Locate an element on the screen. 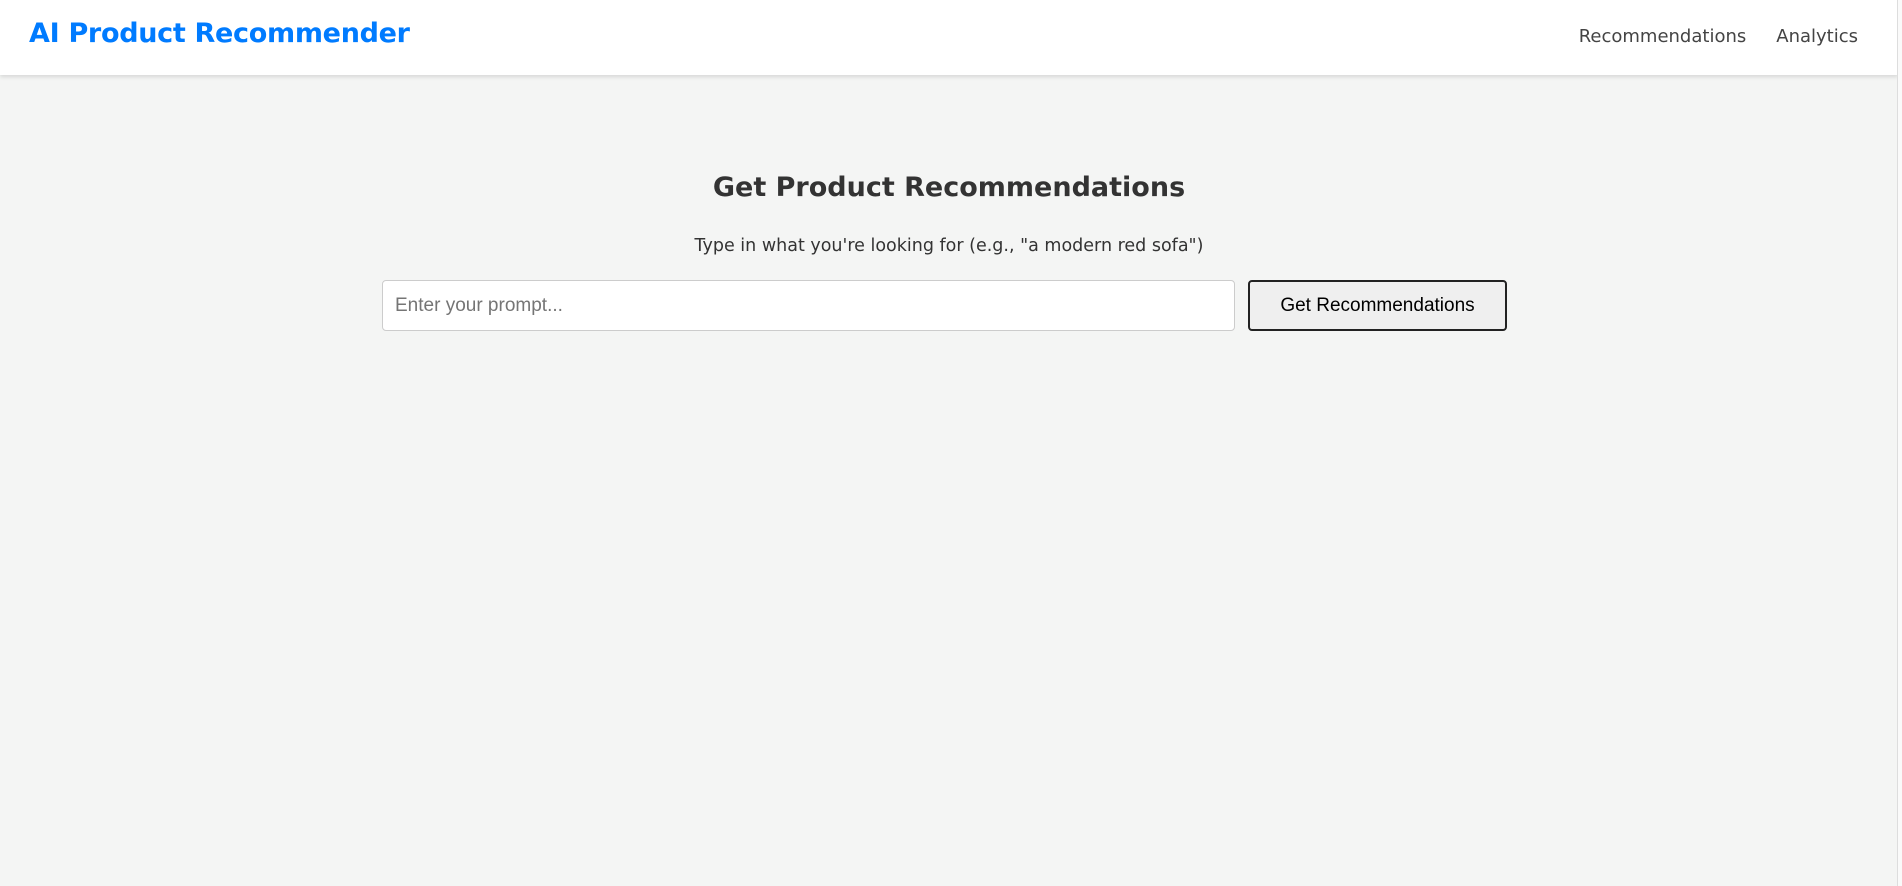 The image size is (1902, 886). prompt-input is located at coordinates (808, 305).